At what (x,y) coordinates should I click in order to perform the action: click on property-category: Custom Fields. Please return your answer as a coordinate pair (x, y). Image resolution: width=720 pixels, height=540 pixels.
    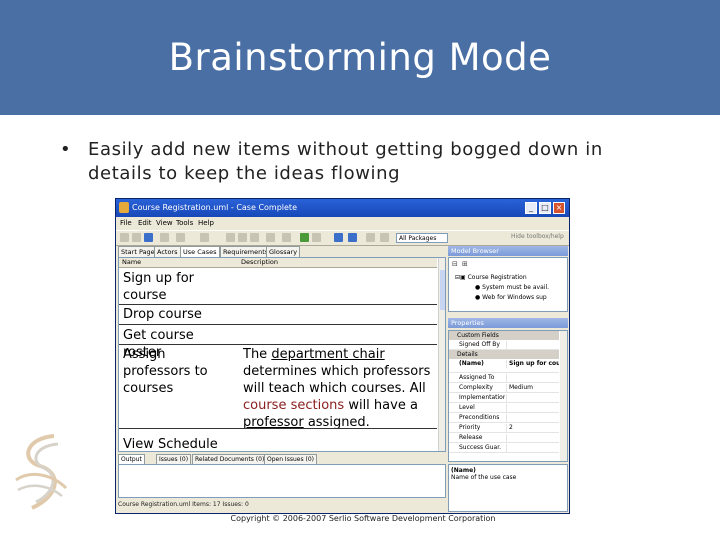
    Looking at the image, I should click on (504, 335).